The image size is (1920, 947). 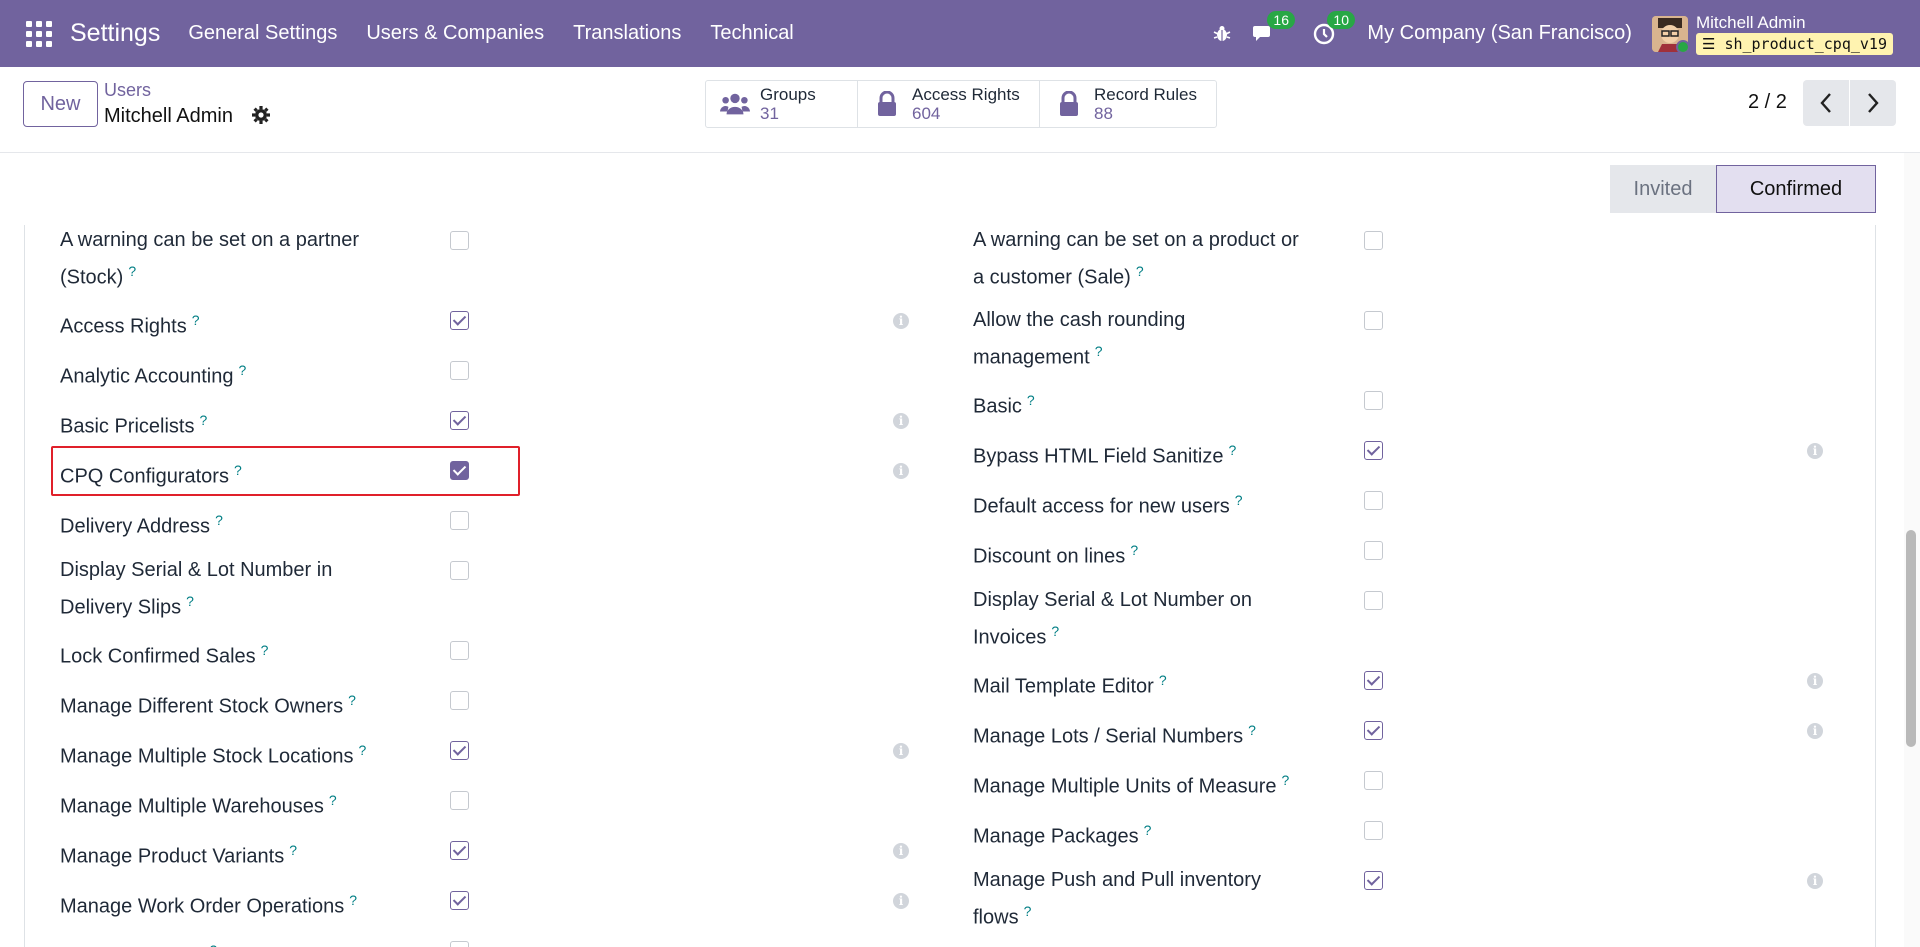 I want to click on permission-label-line: Manage Multiple Units of Measure, so click(x=1125, y=786).